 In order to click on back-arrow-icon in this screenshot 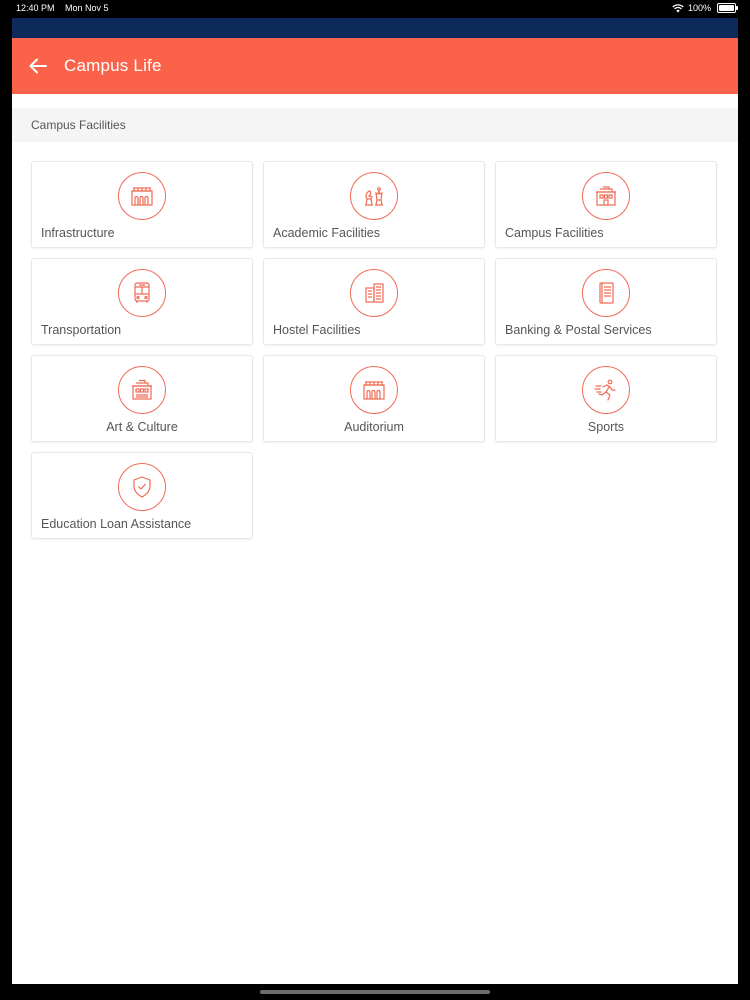, I will do `click(38, 66)`.